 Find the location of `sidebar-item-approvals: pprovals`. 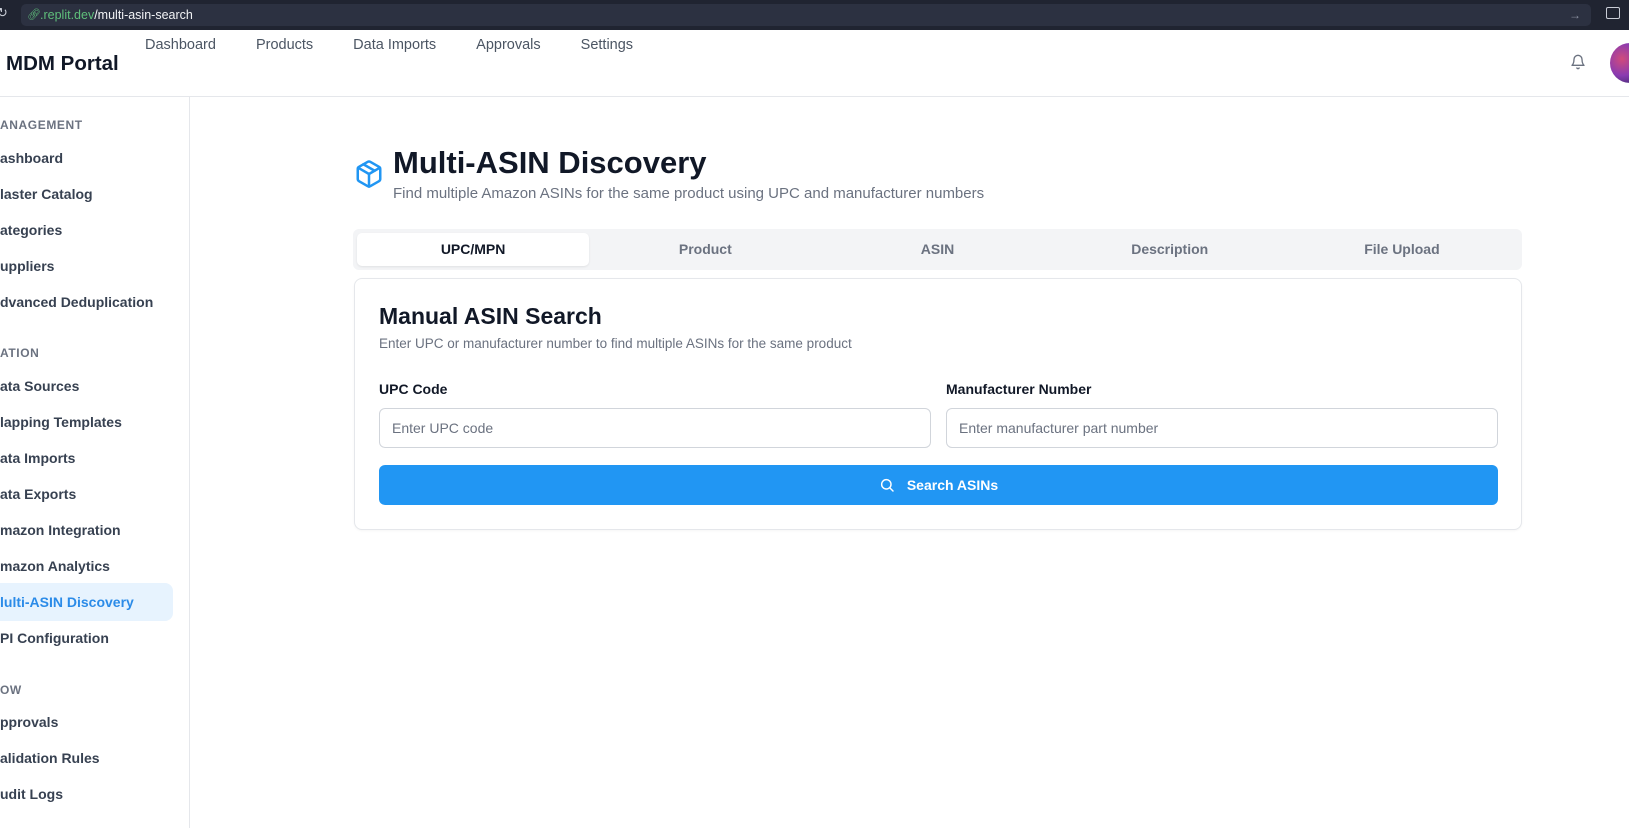

sidebar-item-approvals: pprovals is located at coordinates (86, 722).